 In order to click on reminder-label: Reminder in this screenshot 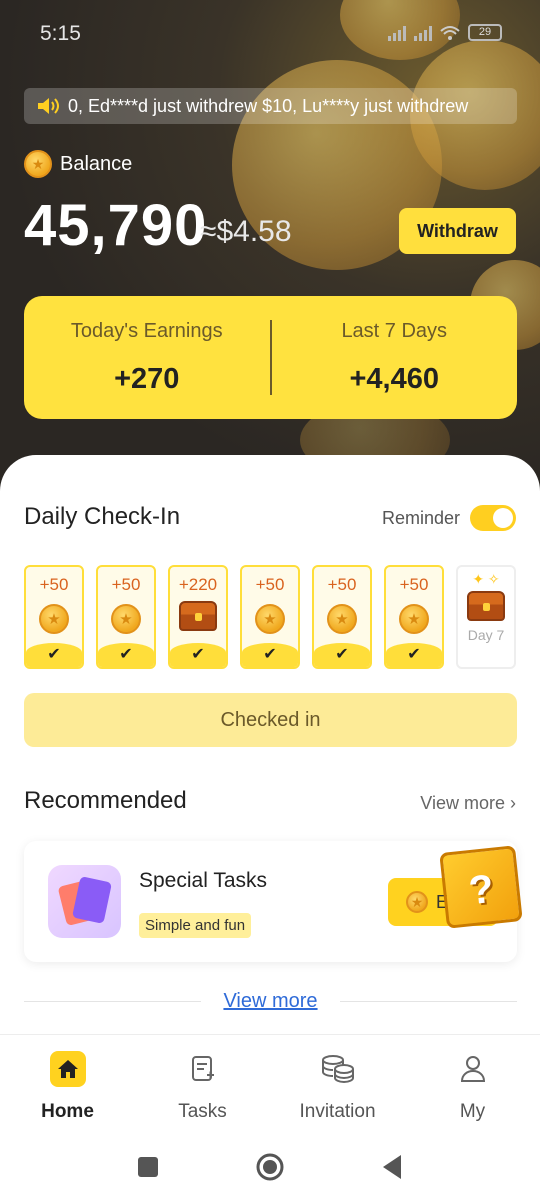, I will do `click(420, 517)`.